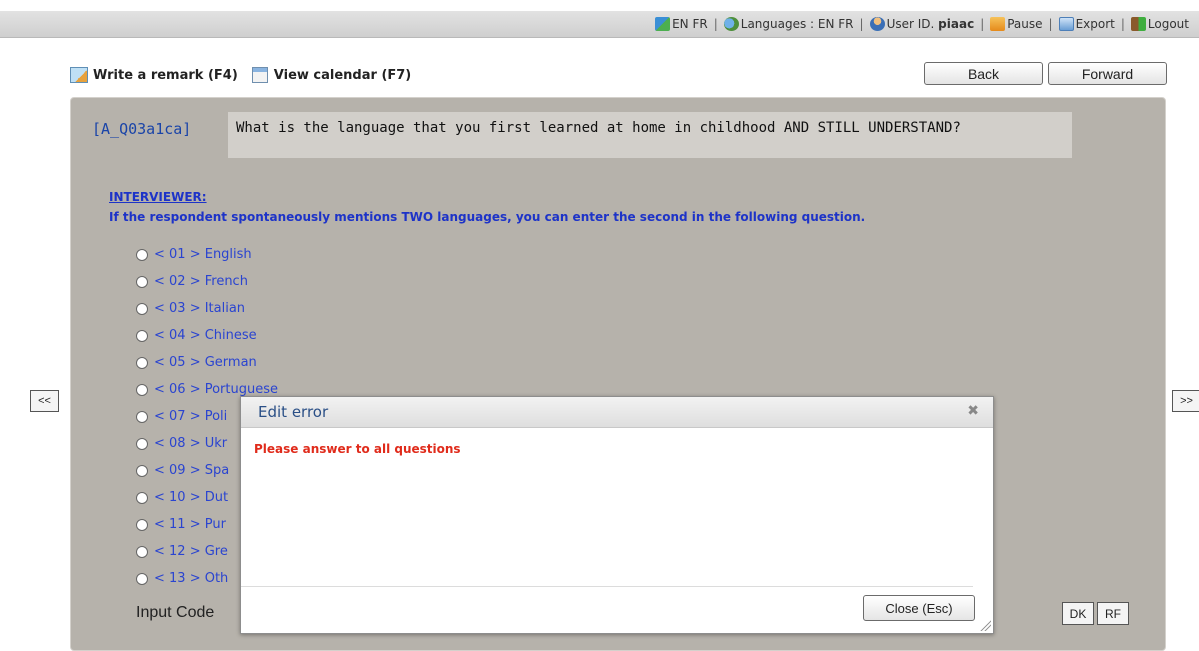 The image size is (1199, 651). What do you see at coordinates (910, 24) in the screenshot?
I see `user-label: User ID.` at bounding box center [910, 24].